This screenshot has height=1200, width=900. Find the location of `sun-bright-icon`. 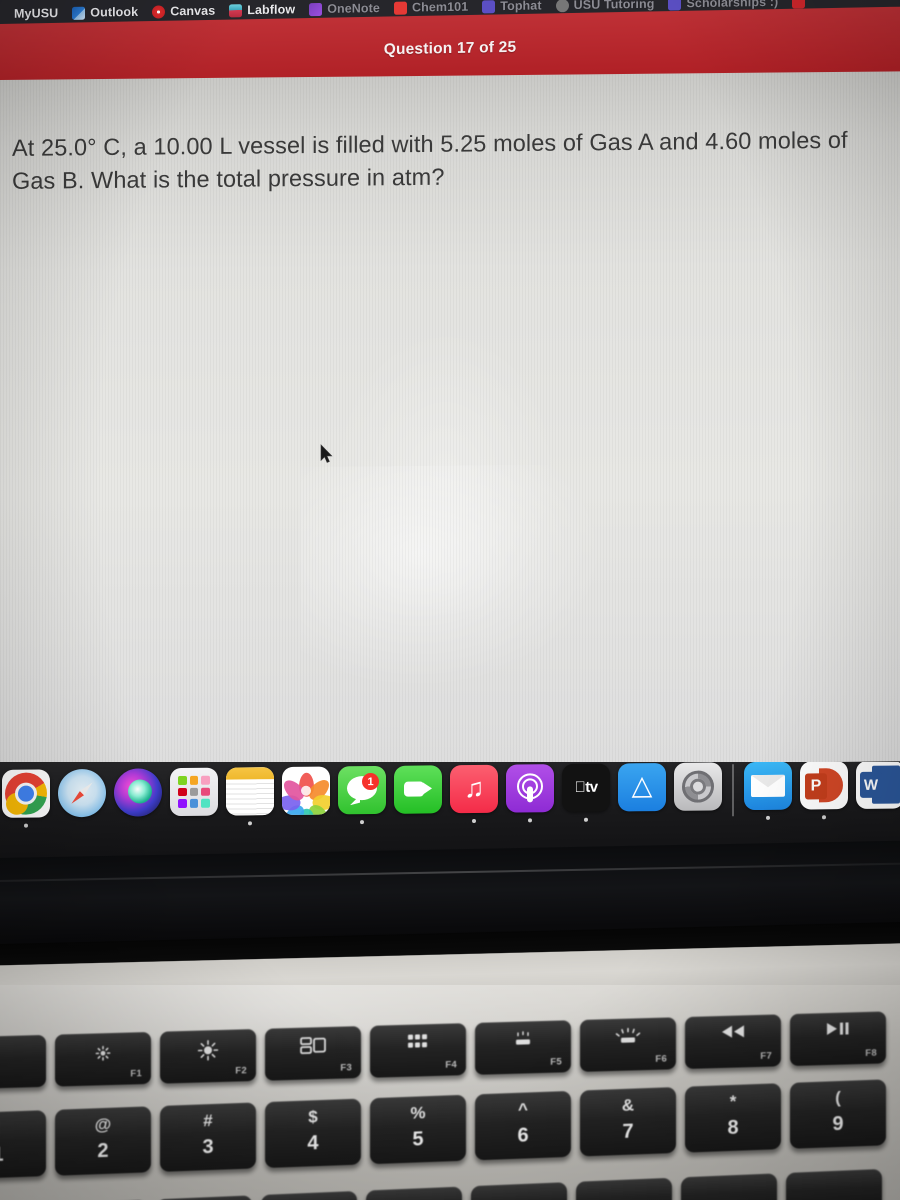

sun-bright-icon is located at coordinates (208, 1052).